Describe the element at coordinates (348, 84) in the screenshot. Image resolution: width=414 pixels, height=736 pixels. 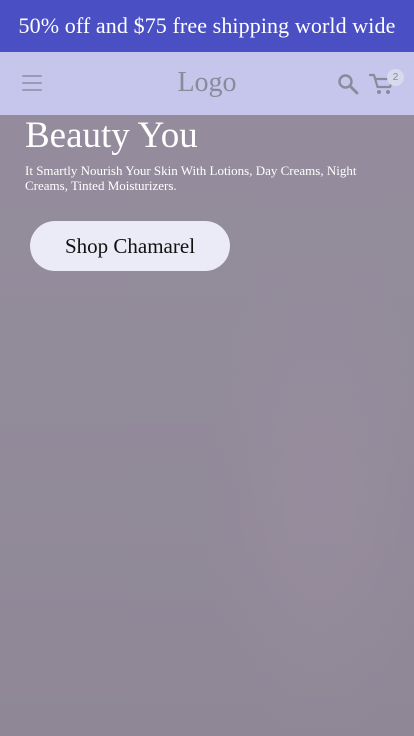
I see `search-icon` at that location.